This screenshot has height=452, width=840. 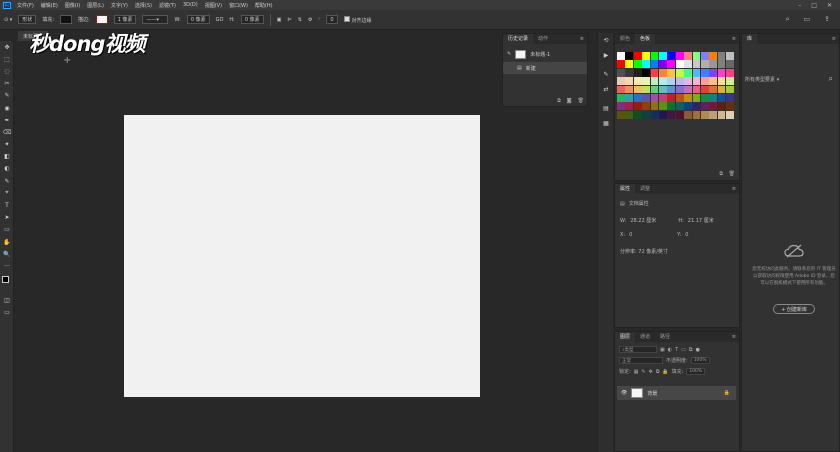 What do you see at coordinates (625, 189) in the screenshot?
I see `tab-properties: 属性` at bounding box center [625, 189].